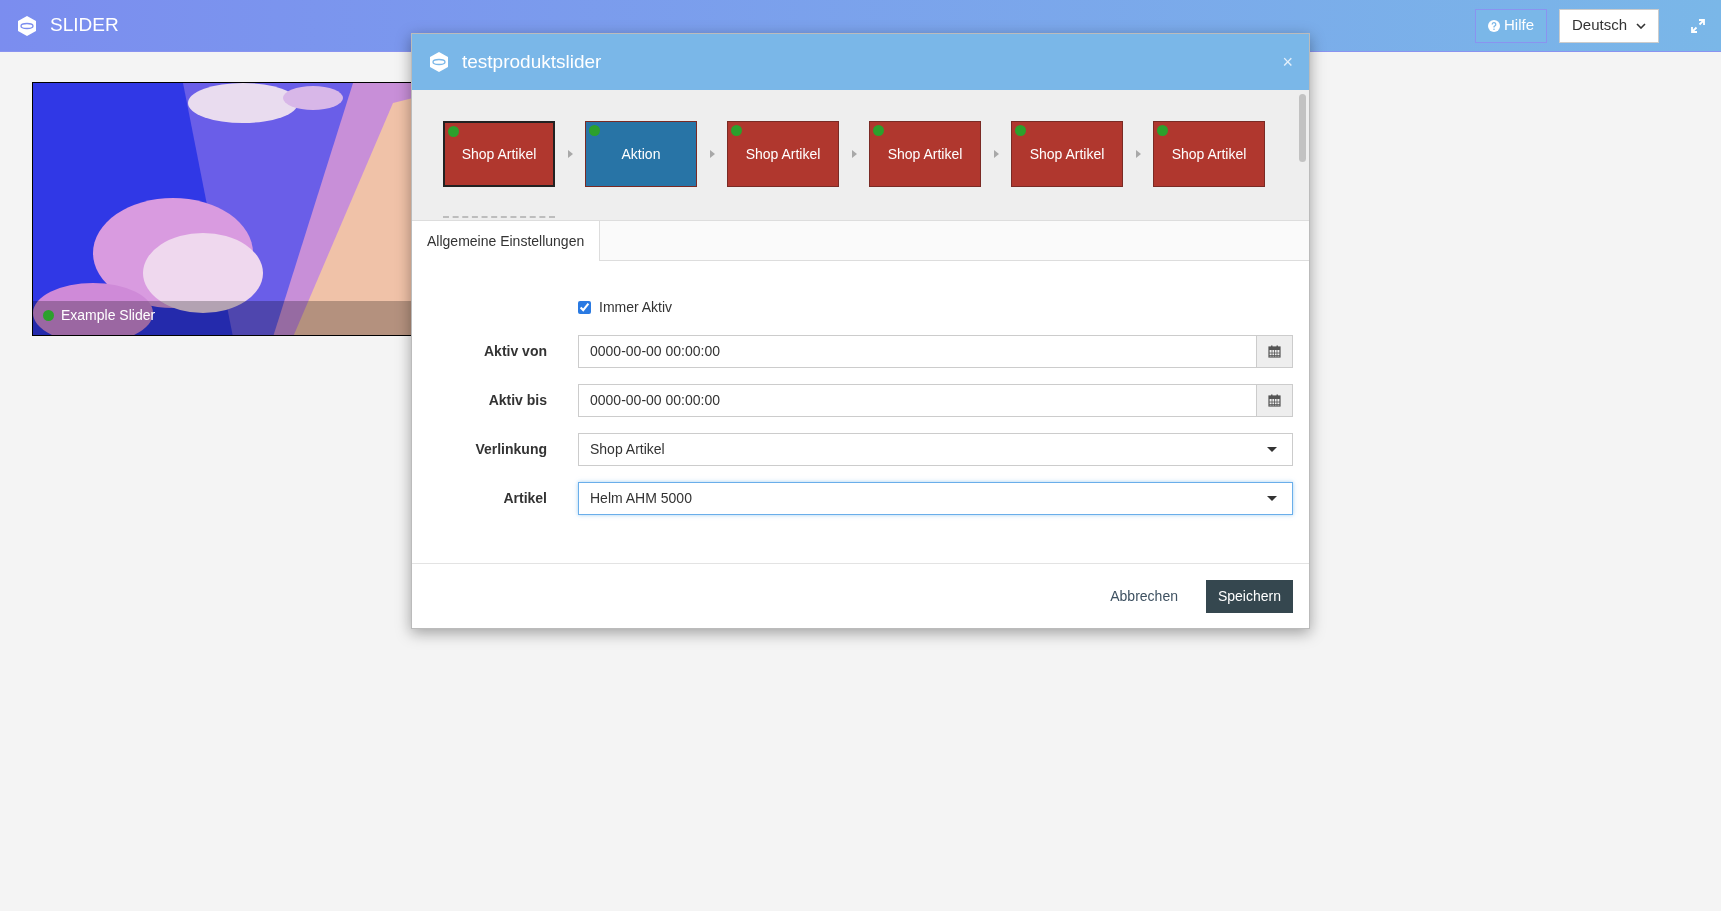  I want to click on app-title: SLIDER, so click(84, 25).